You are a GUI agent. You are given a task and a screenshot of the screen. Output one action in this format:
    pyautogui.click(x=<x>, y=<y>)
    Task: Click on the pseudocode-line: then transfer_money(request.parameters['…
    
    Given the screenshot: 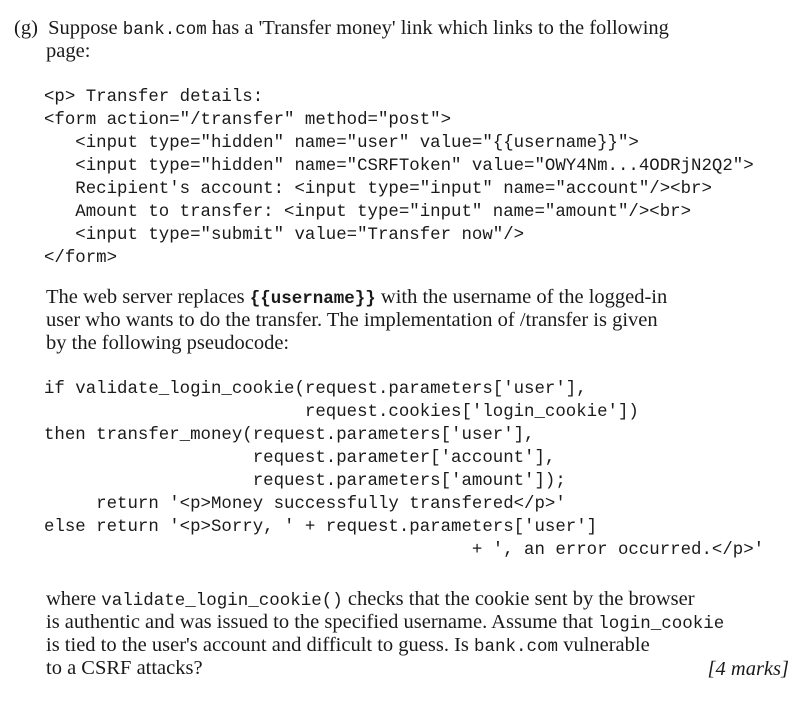 What is the action you would take?
    pyautogui.click(x=289, y=435)
    